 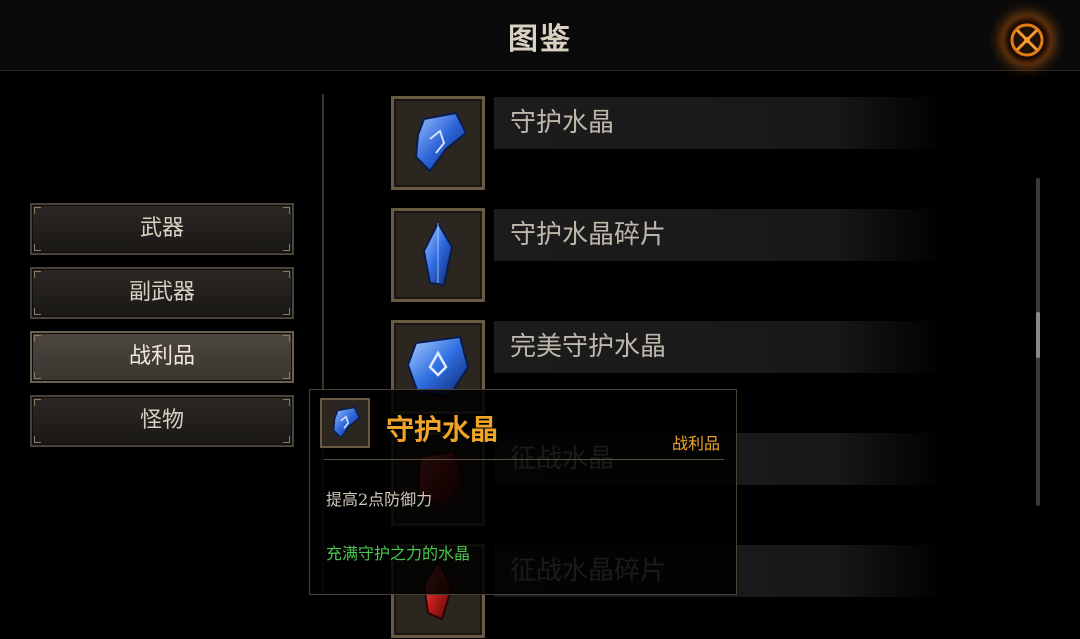 I want to click on tooltip-category: 战利品, so click(x=696, y=443).